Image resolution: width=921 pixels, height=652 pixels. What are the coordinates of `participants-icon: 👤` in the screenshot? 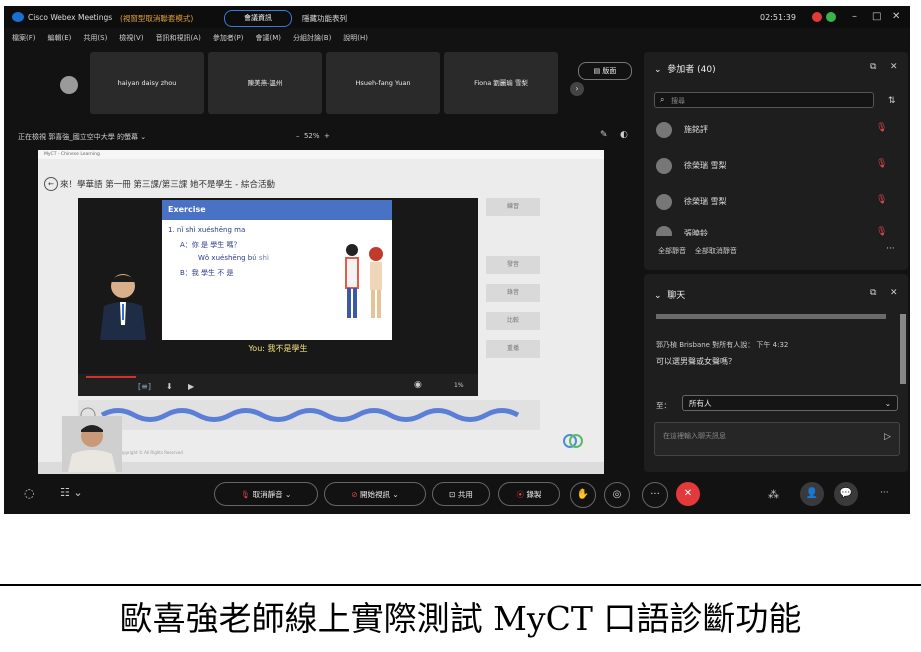 It's located at (812, 494).